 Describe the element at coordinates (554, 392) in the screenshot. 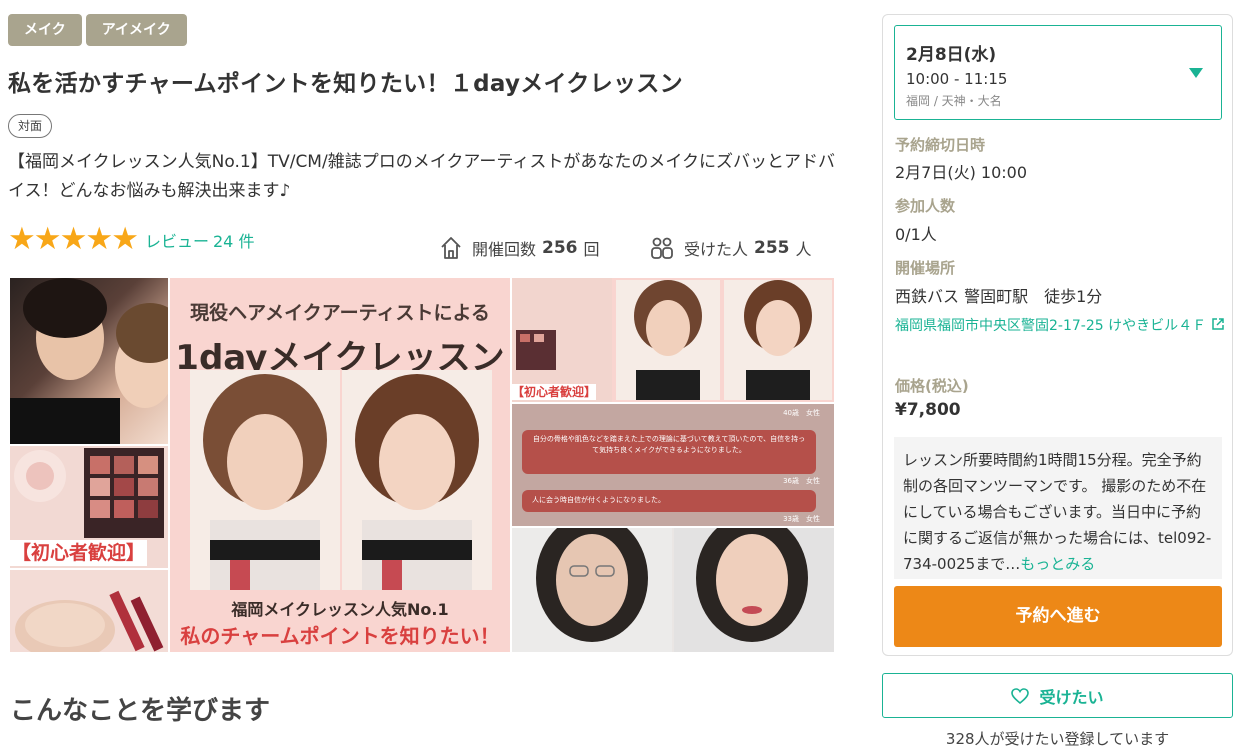

I see `beginner-badge-small: 【初心者歓迎】` at that location.